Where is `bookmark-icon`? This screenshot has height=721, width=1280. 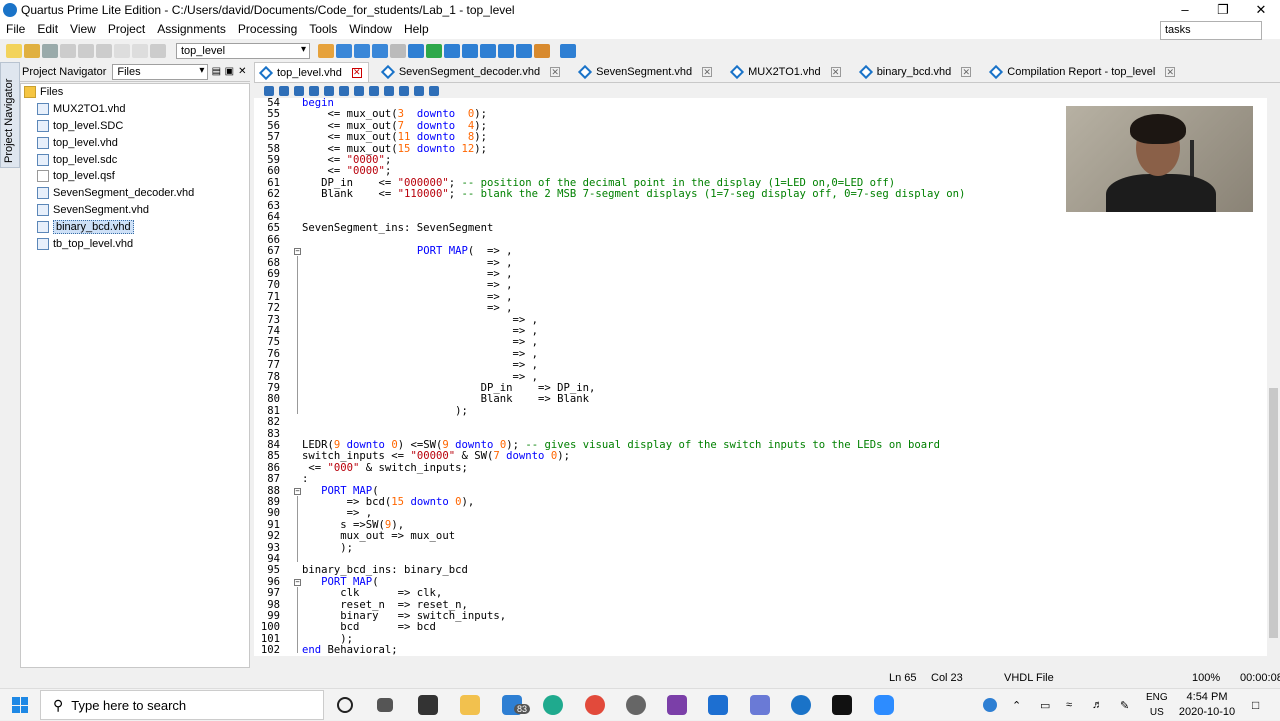 bookmark-icon is located at coordinates (374, 90).